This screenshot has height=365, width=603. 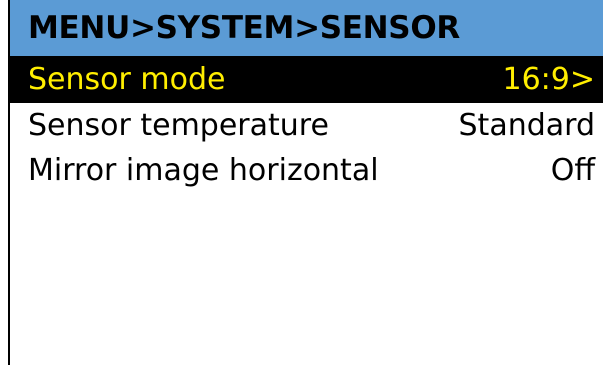 What do you see at coordinates (244, 28) in the screenshot?
I see `breadcrumb-text: MENU>SYSTEM>SENSOR` at bounding box center [244, 28].